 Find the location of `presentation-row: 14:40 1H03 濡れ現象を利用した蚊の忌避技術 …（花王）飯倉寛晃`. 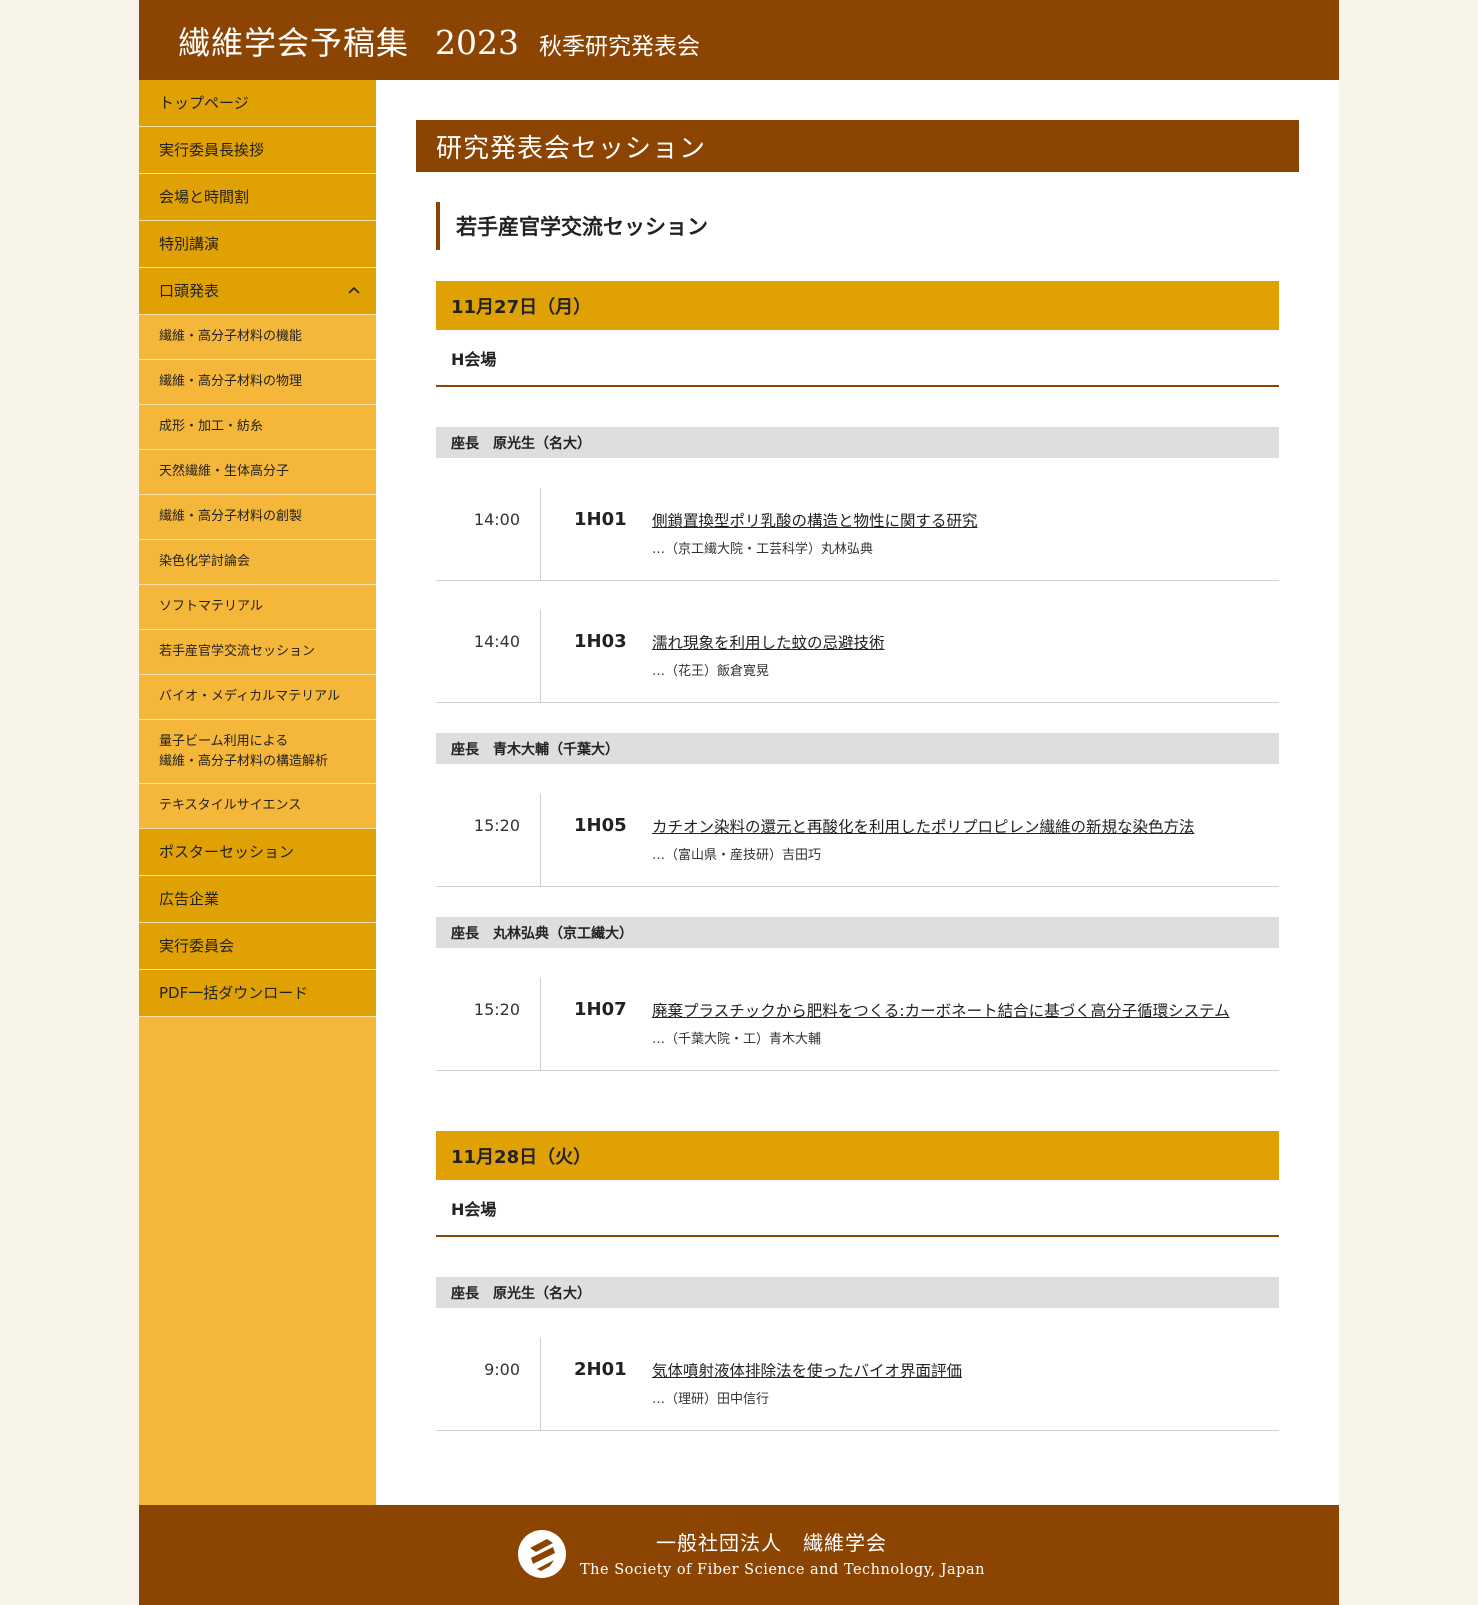

presentation-row: 14:40 1H03 濡れ現象を利用した蚊の忌避技術 …（花王）飯倉寛晃 is located at coordinates (857, 656).